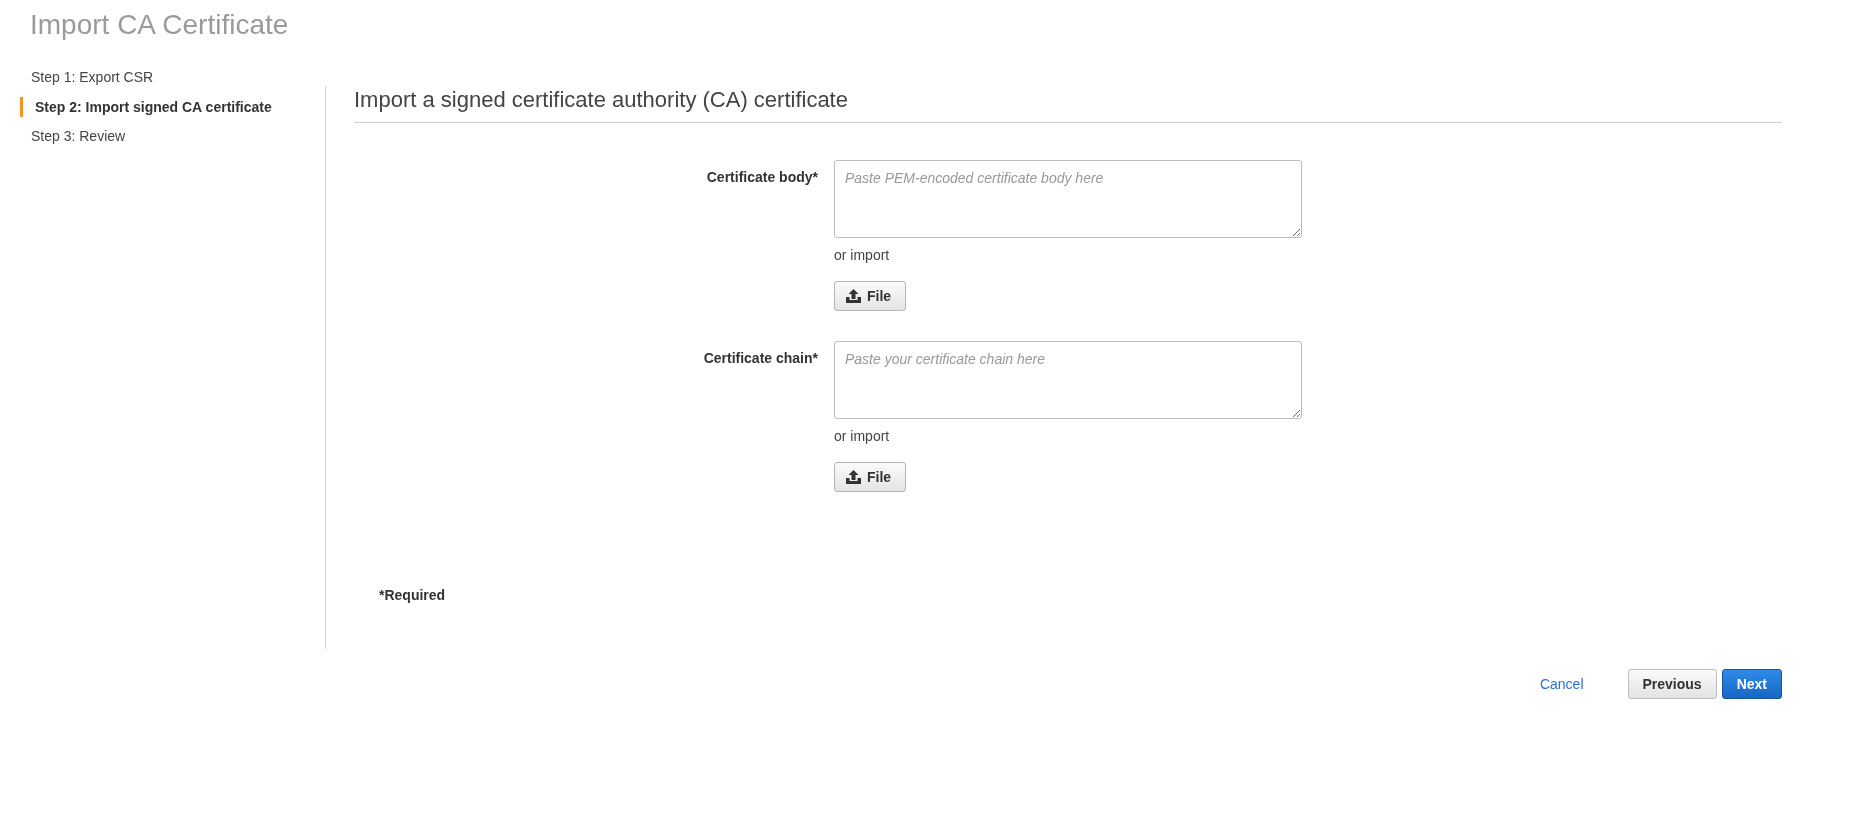 This screenshot has height=815, width=1873. I want to click on certificate-text-field: Paste PEM-encoded certificate body here, so click(1068, 199).